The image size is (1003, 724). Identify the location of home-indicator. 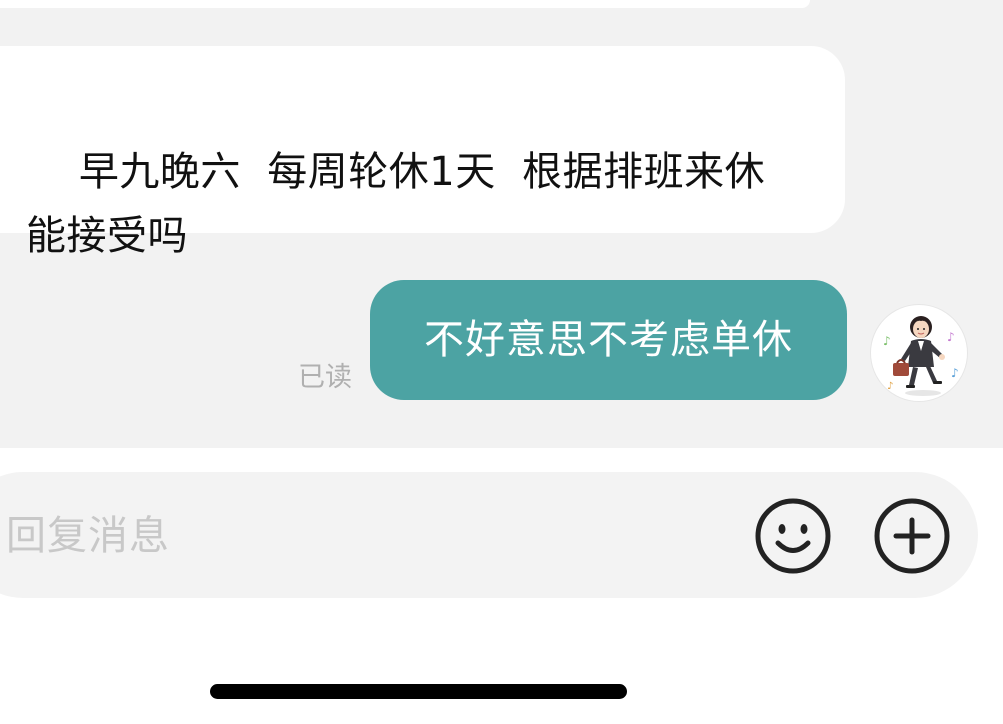
(418, 691).